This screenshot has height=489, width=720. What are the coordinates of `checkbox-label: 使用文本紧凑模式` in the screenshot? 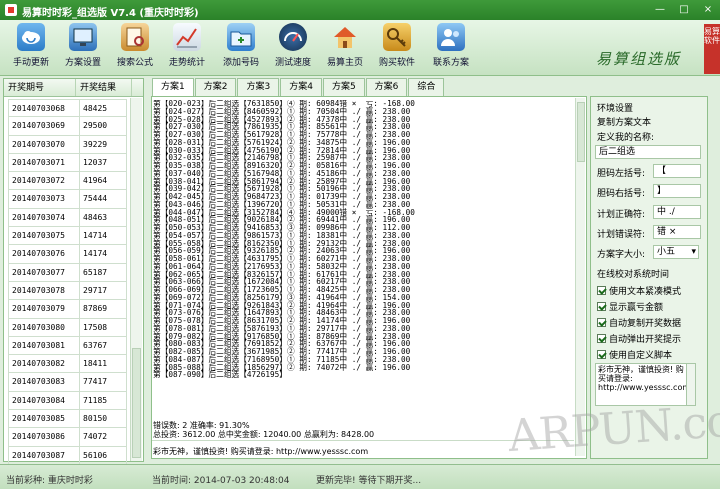 It's located at (645, 292).